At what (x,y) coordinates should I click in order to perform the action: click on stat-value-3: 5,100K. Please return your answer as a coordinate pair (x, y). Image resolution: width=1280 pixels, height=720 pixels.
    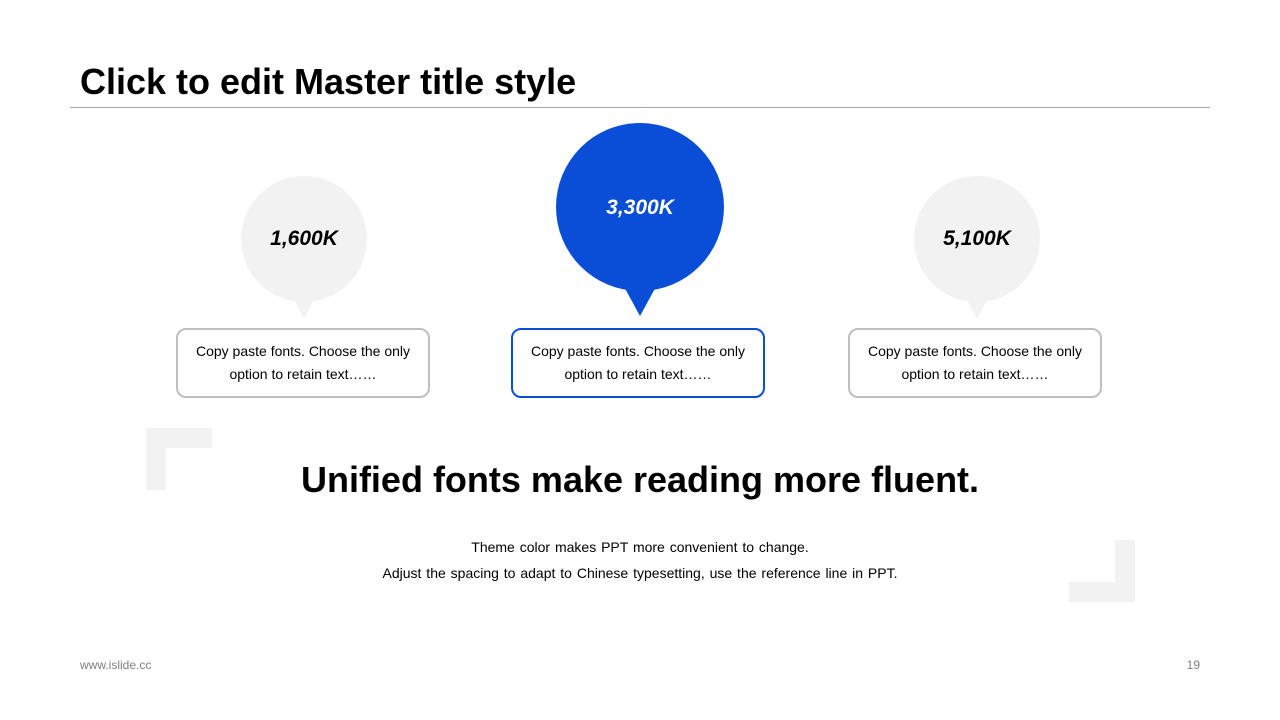
    Looking at the image, I should click on (977, 238).